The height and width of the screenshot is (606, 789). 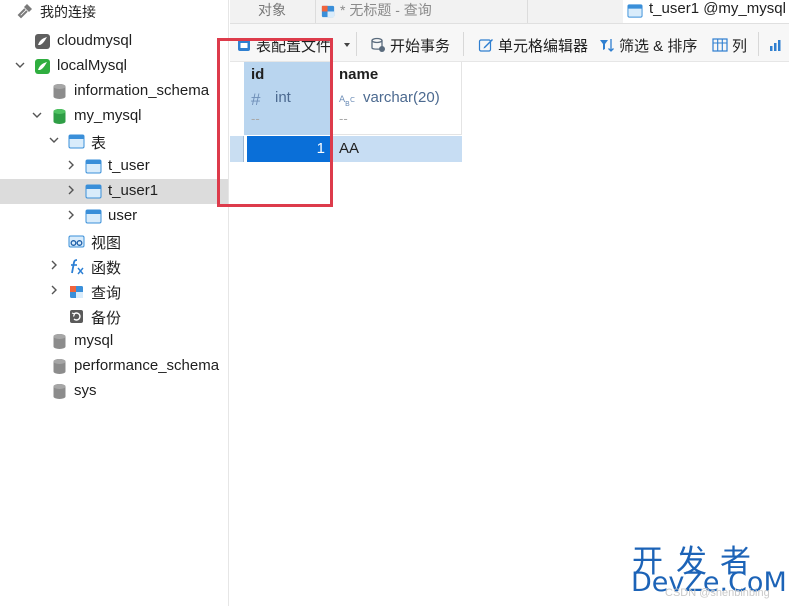 I want to click on tree-item-t-user1: t_user1, so click(x=114, y=191).